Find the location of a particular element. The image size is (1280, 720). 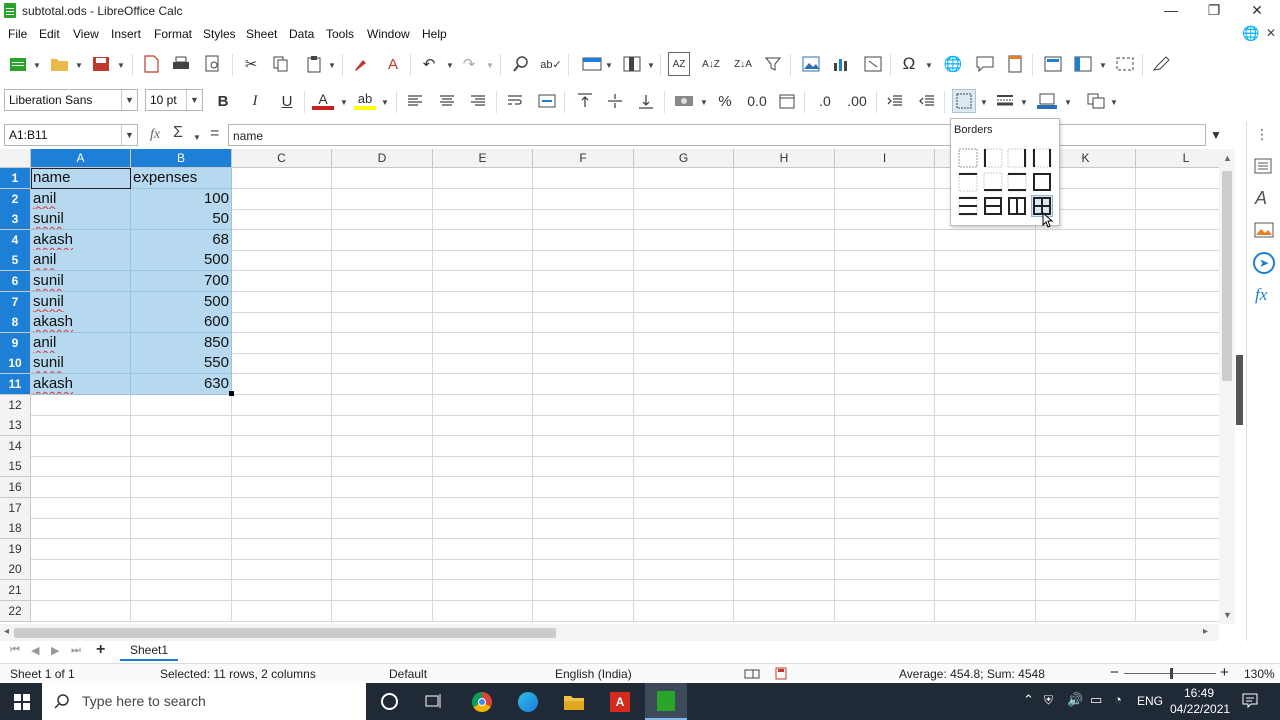

cell-i4 is located at coordinates (885, 240).